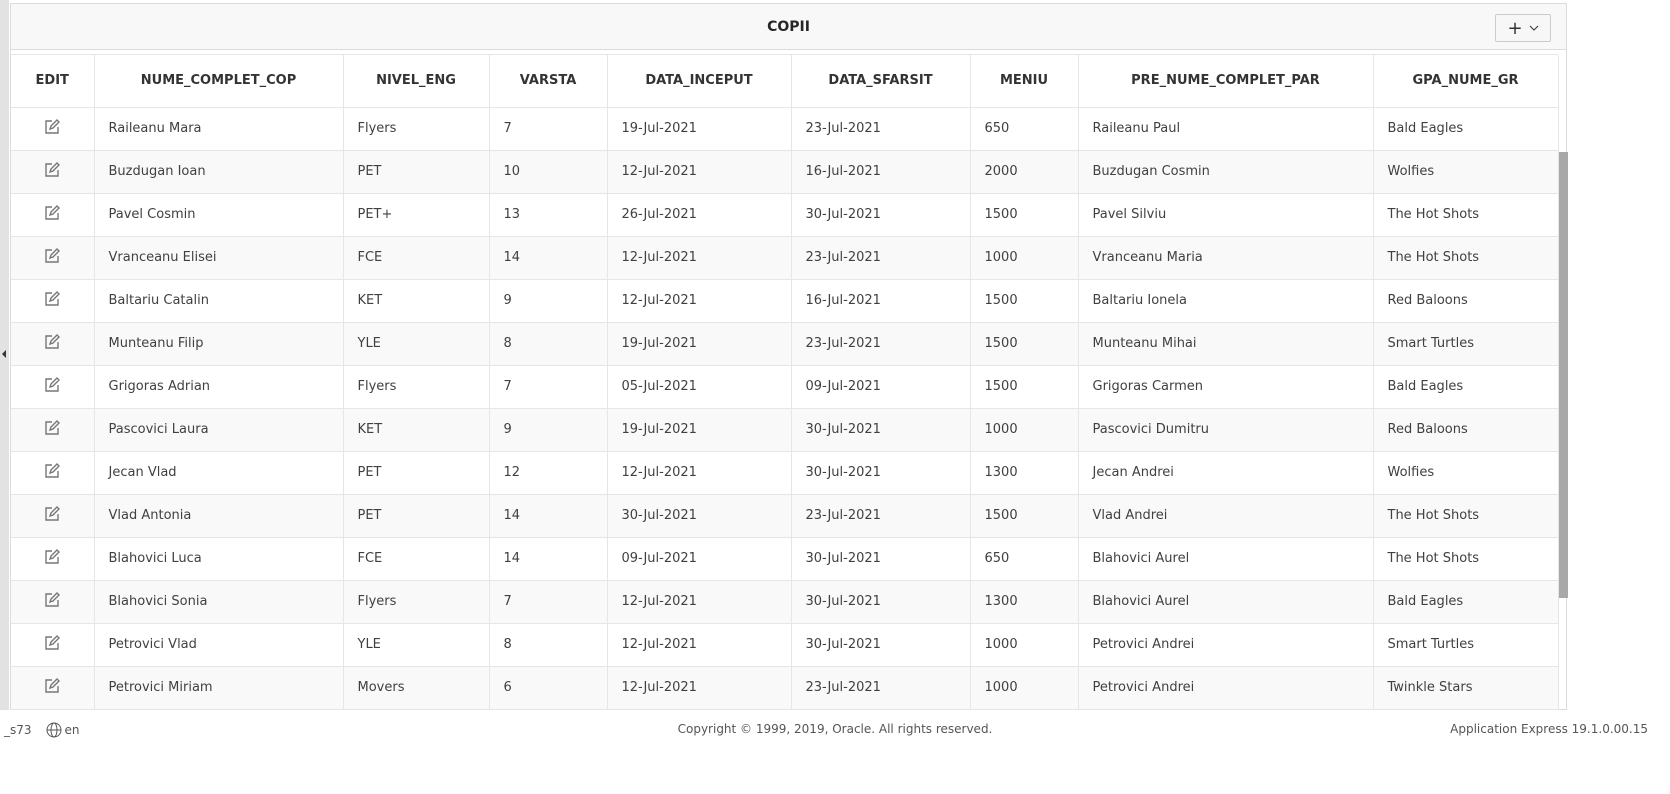  Describe the element at coordinates (699, 215) in the screenshot. I see `cell-data-inceput: 26-Jul-2021` at that location.